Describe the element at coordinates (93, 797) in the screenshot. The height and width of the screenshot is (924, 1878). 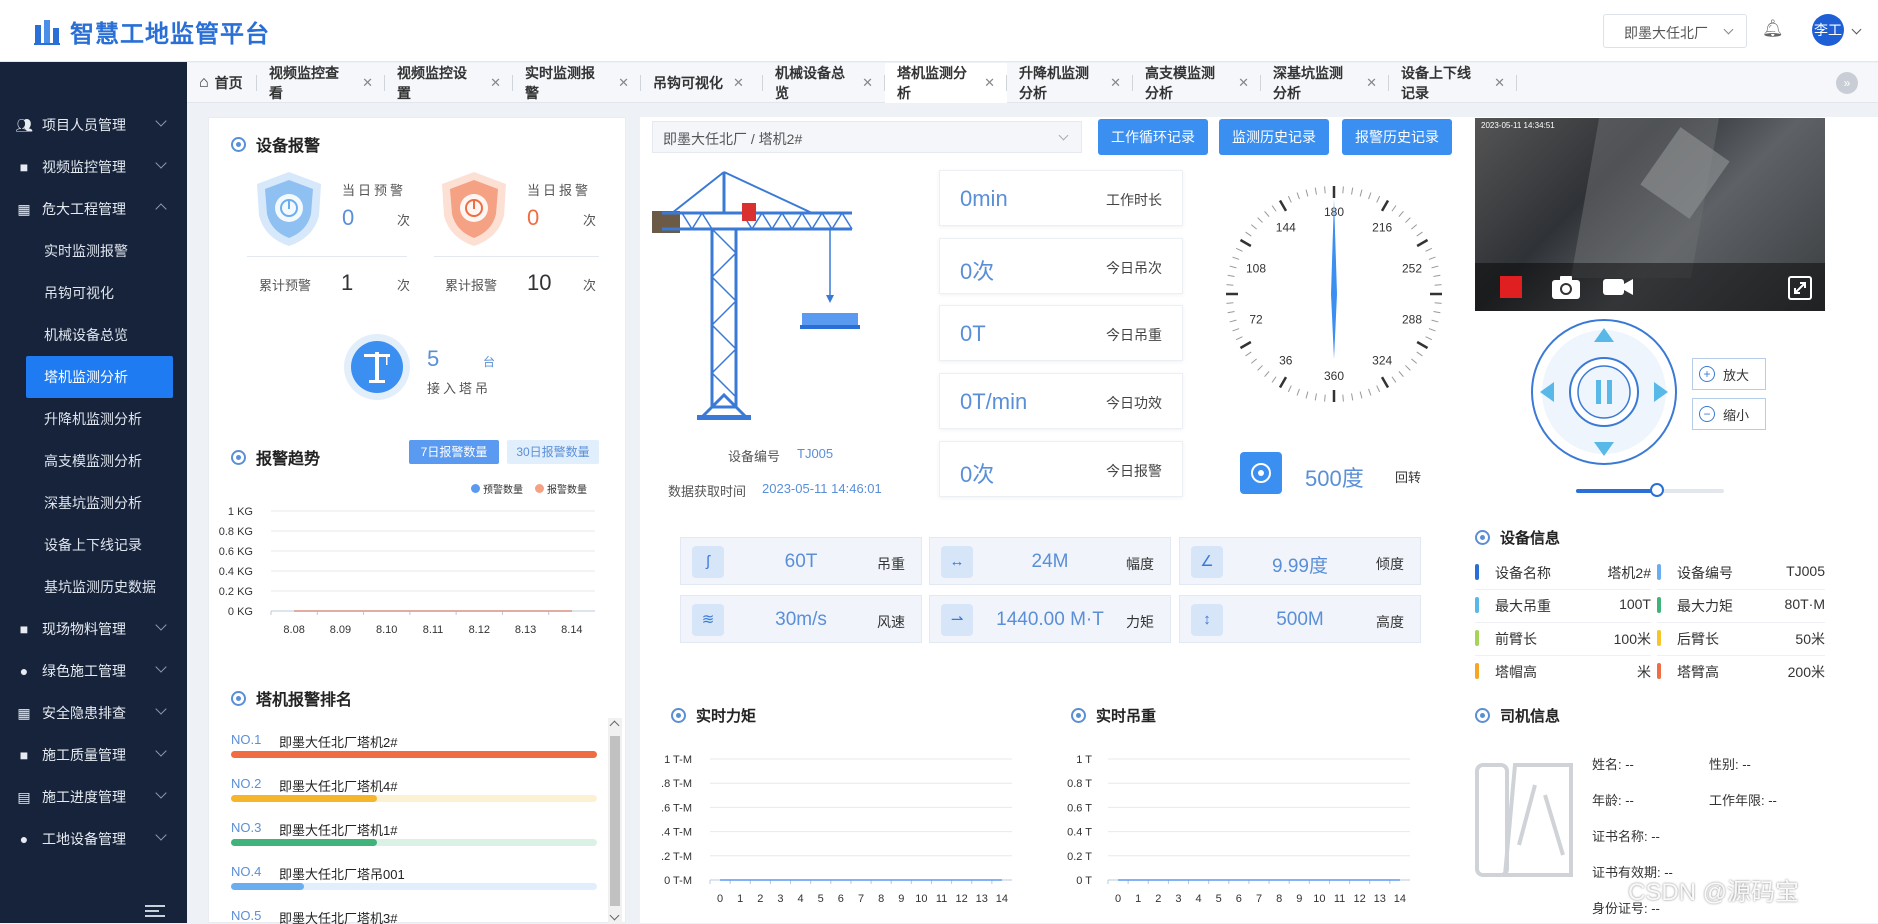
I see `sidebar-item-more-4: ▤ 施工进度管理` at that location.